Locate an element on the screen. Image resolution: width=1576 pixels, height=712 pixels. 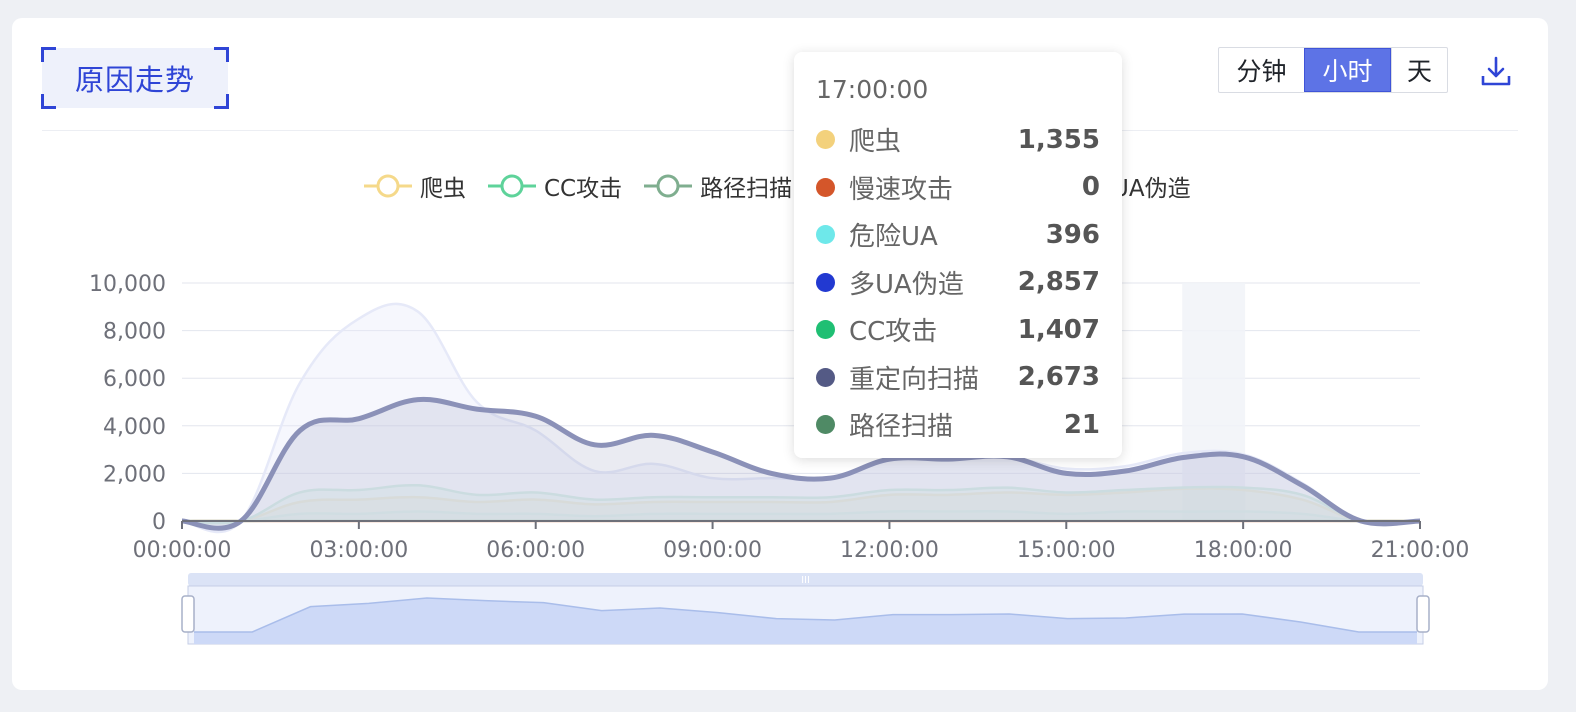
tooltip-row: 重定向扫描 2,673 is located at coordinates (958, 378).